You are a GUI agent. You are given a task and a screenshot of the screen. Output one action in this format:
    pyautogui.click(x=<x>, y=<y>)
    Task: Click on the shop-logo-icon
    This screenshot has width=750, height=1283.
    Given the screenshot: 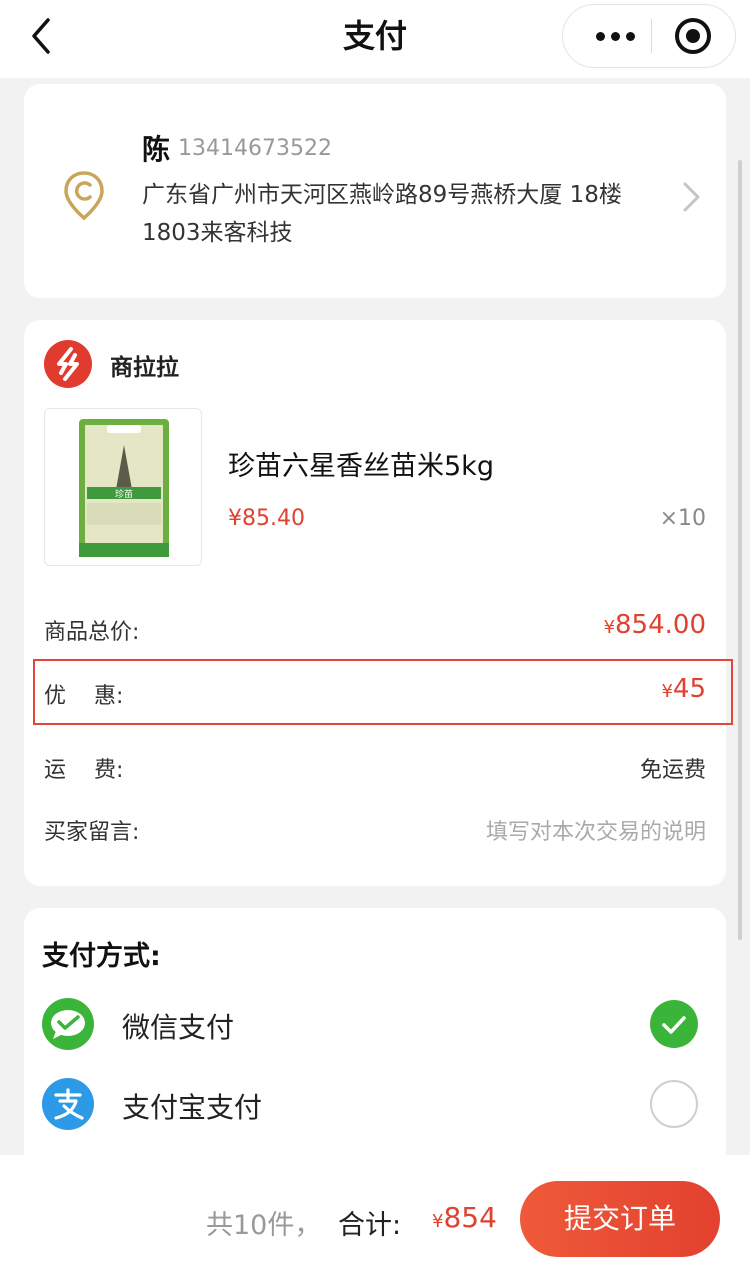 What is the action you would take?
    pyautogui.click(x=68, y=364)
    